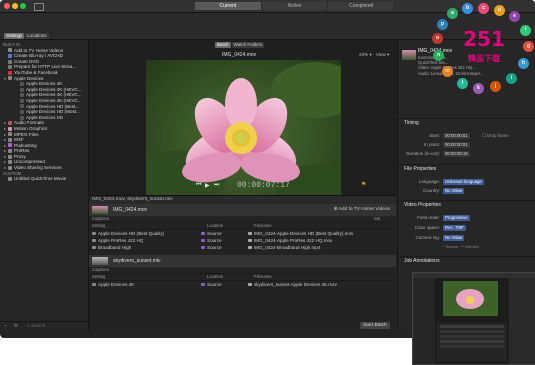 The image size is (535, 365). I want to click on language-popup: Unknown language, so click(463, 182).